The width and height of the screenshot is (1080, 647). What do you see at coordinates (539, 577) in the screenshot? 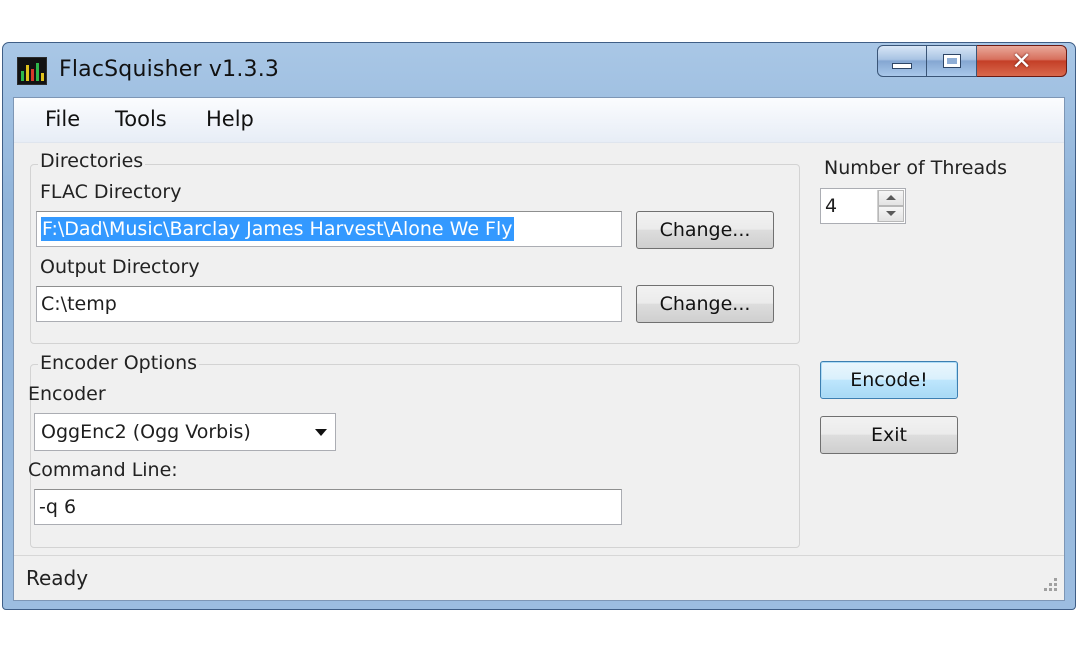
I see `status-bar: Ready` at bounding box center [539, 577].